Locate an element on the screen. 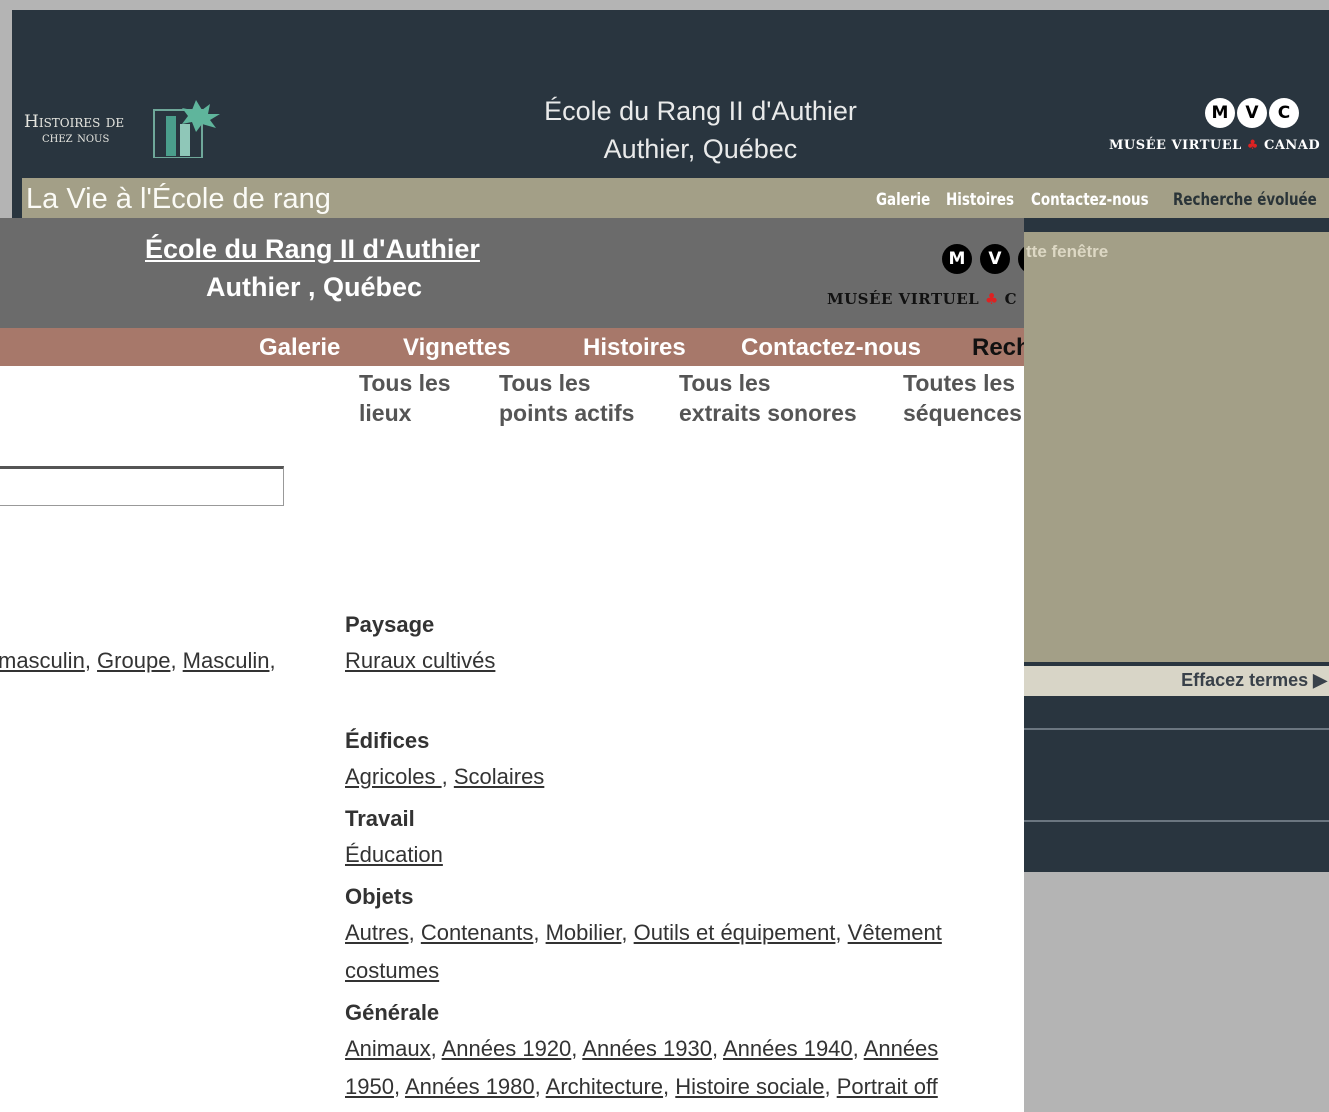 The height and width of the screenshot is (1112, 1329). sublink-line2: points actifs is located at coordinates (567, 413).